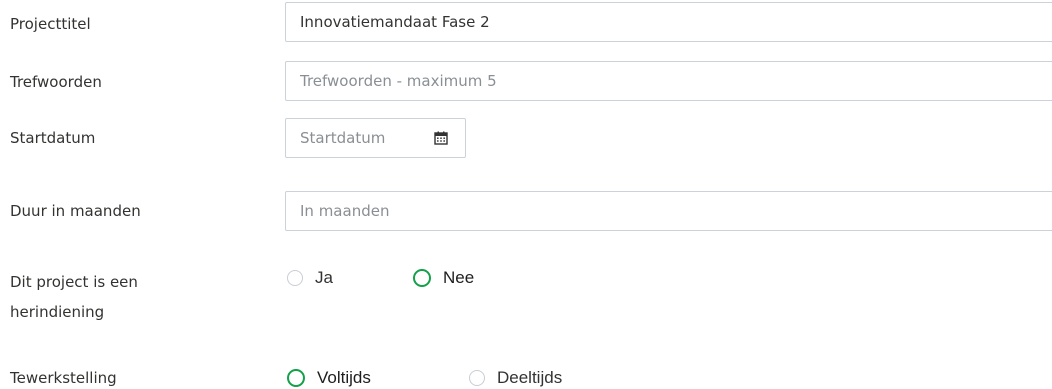 This screenshot has width=1052, height=389. I want to click on duration-placeholder: In maanden, so click(345, 211).